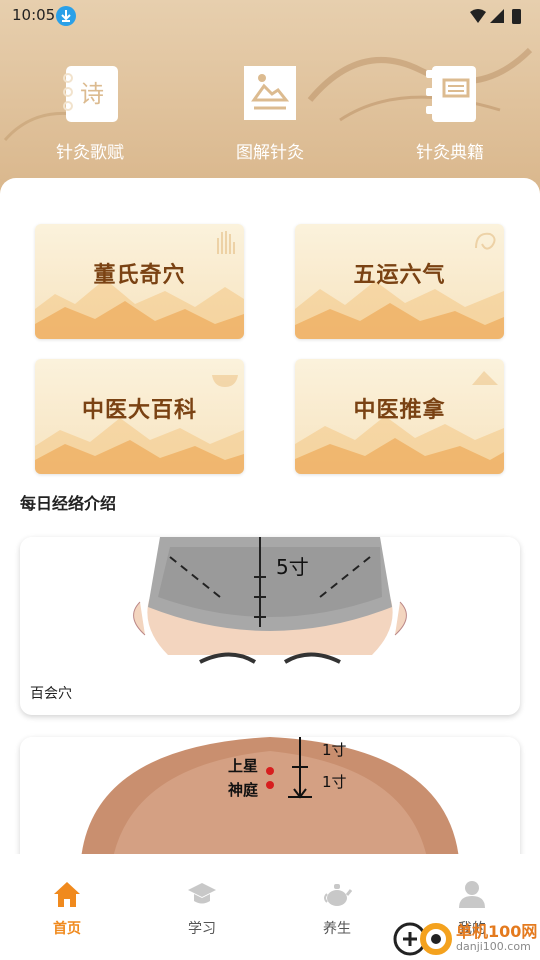 The image size is (540, 960). What do you see at coordinates (270, 606) in the screenshot?
I see `head-top-illustration` at bounding box center [270, 606].